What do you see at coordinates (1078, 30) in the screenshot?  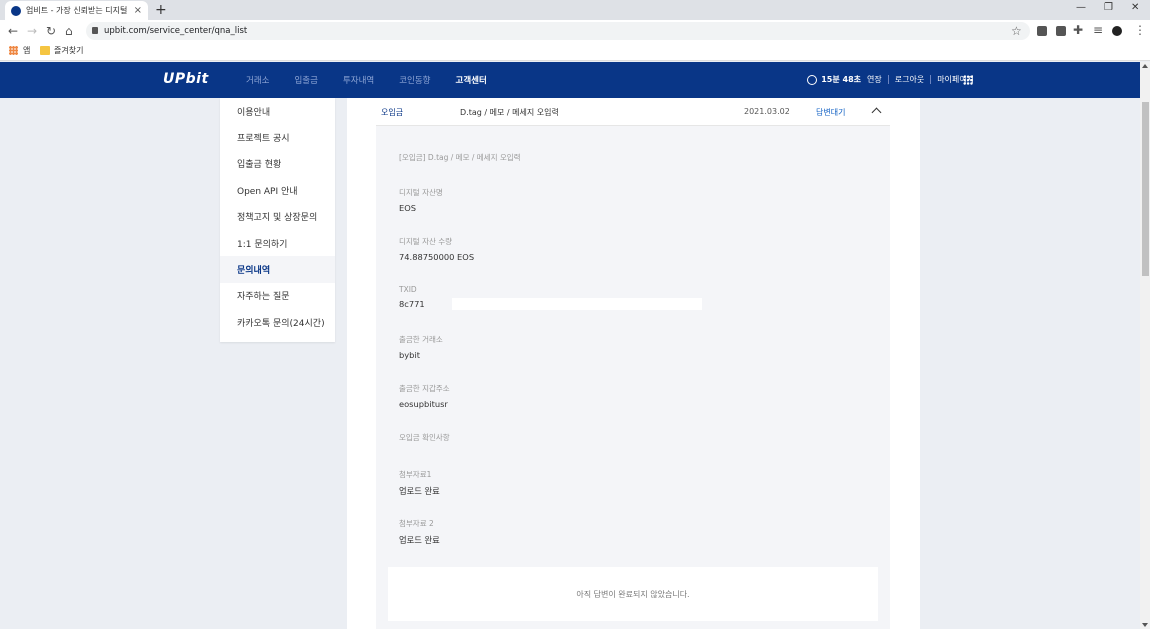 I see `puzzle-extensions-icon: ✚` at bounding box center [1078, 30].